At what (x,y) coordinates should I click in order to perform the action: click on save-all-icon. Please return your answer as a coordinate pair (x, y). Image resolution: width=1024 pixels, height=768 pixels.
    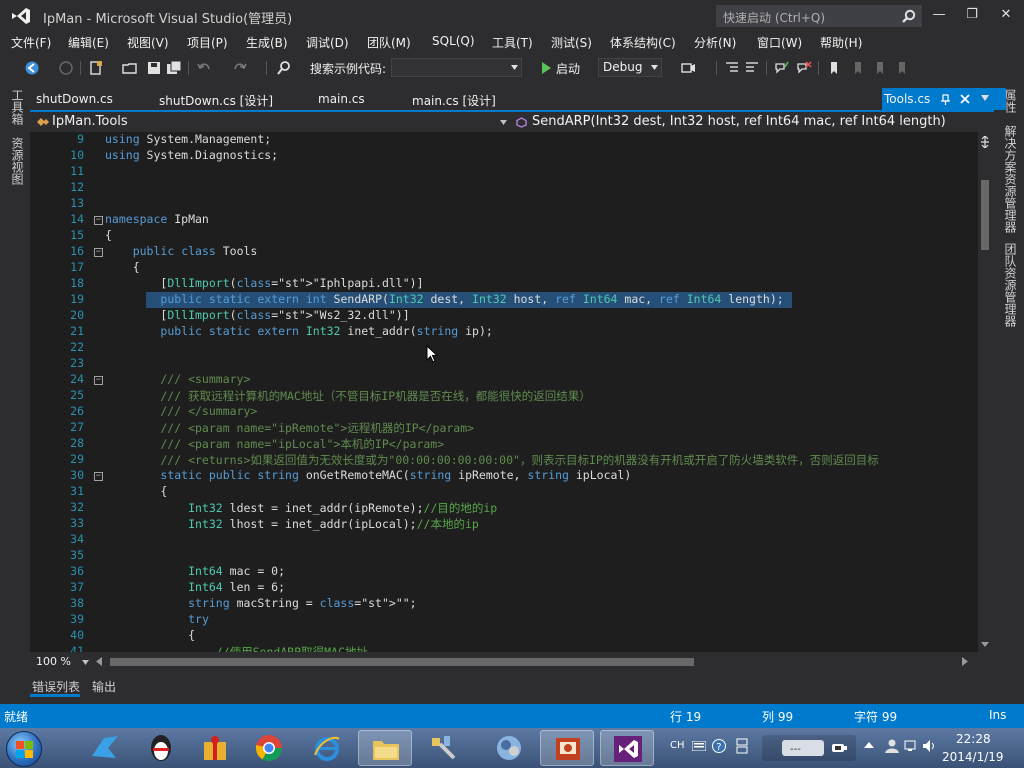
    Looking at the image, I should click on (174, 68).